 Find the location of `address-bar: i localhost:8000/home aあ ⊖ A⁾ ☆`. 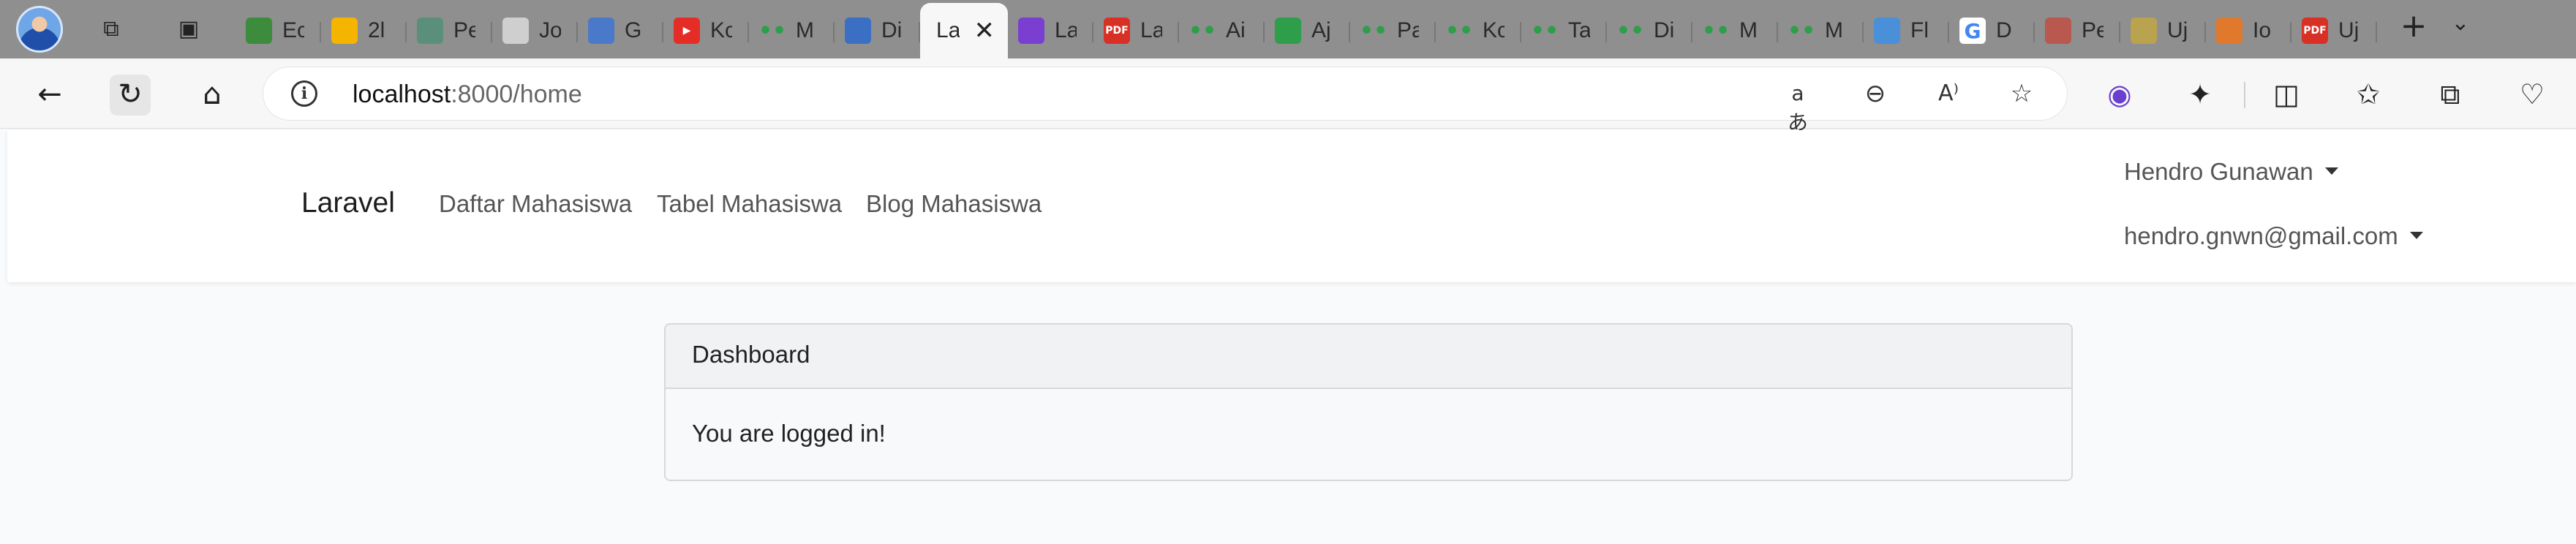

address-bar: i localhost:8000/home aあ ⊖ A⁾ ☆ is located at coordinates (1165, 101).